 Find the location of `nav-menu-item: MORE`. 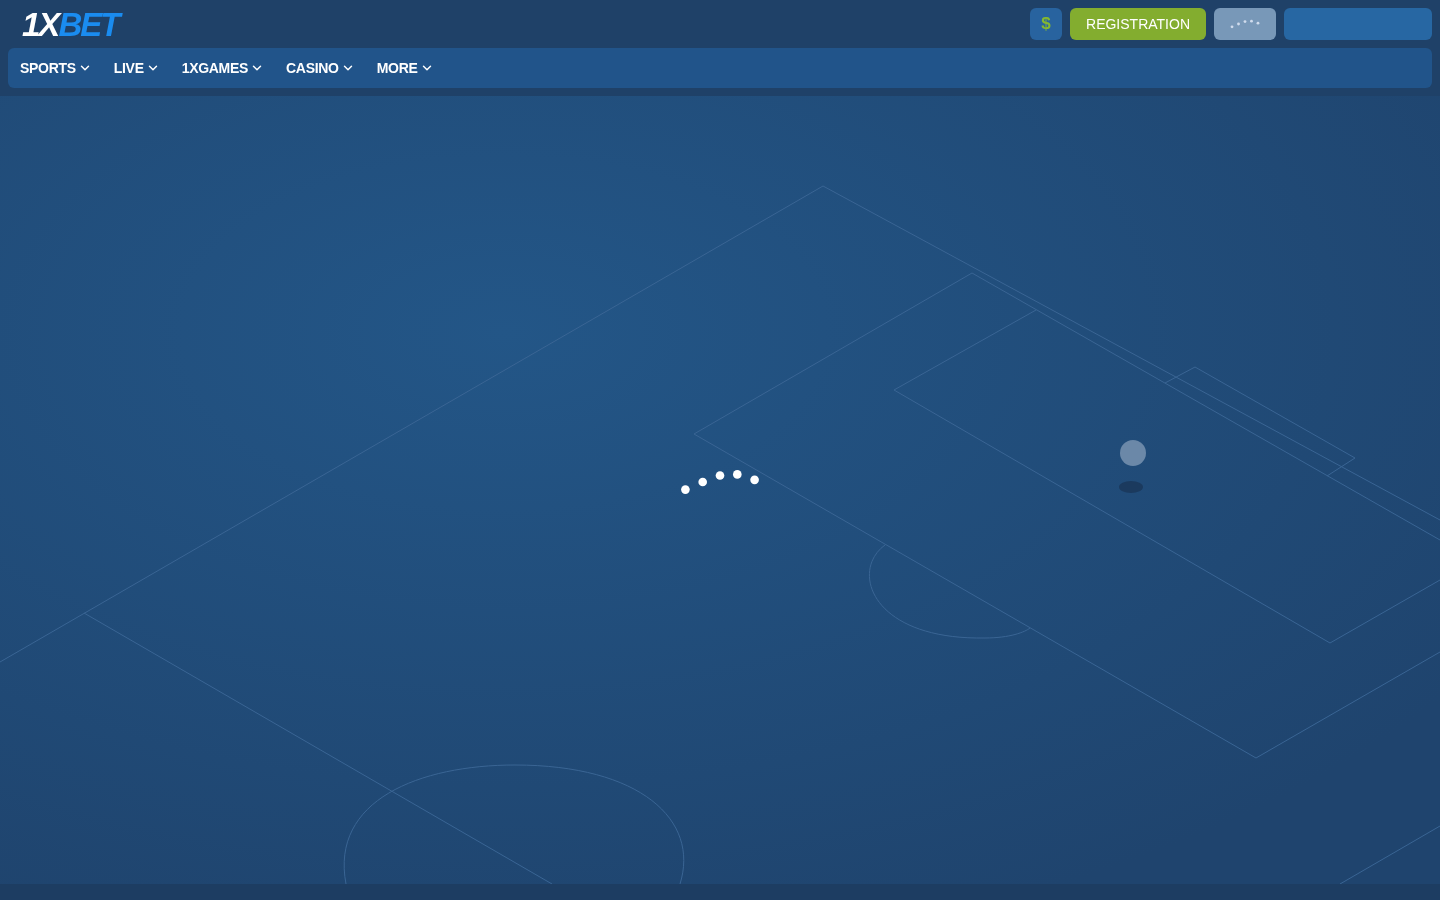

nav-menu-item: MORE is located at coordinates (405, 68).